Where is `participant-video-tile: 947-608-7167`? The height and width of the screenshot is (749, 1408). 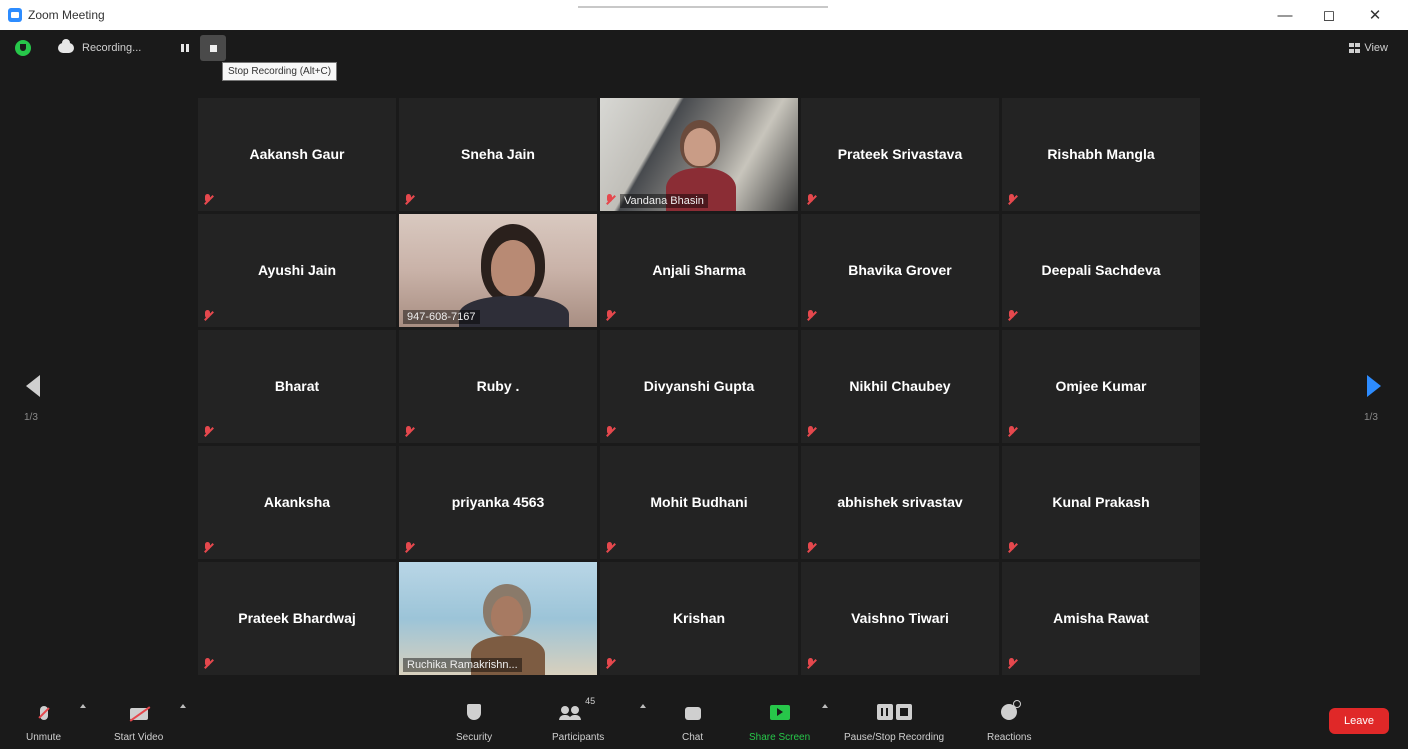 participant-video-tile: 947-608-7167 is located at coordinates (498, 270).